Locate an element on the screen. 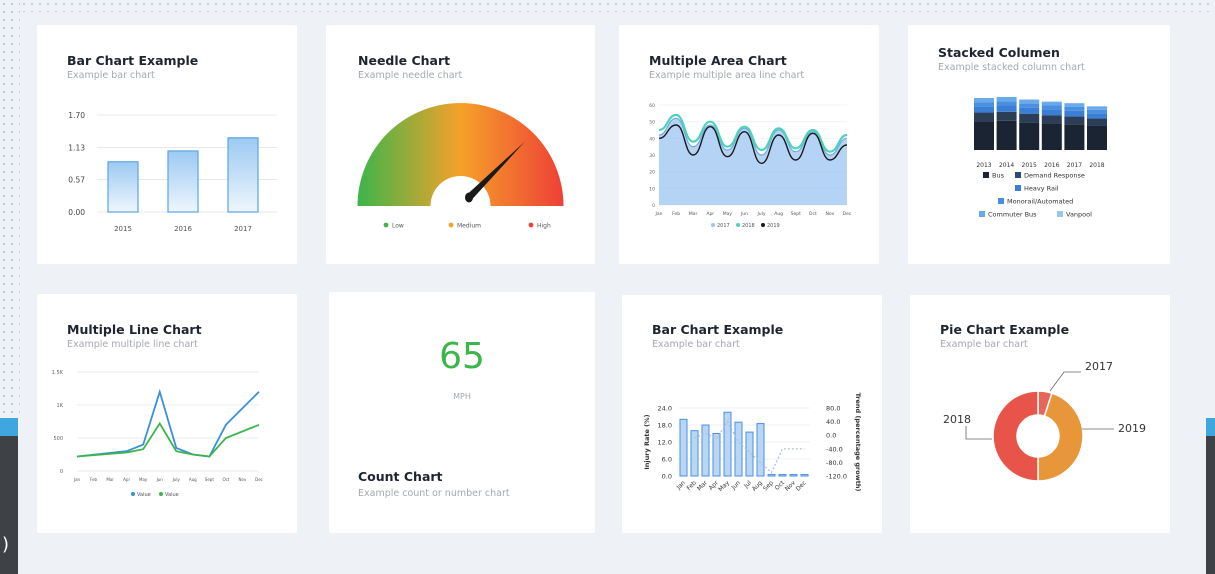  legend-label: Value is located at coordinates (172, 495).